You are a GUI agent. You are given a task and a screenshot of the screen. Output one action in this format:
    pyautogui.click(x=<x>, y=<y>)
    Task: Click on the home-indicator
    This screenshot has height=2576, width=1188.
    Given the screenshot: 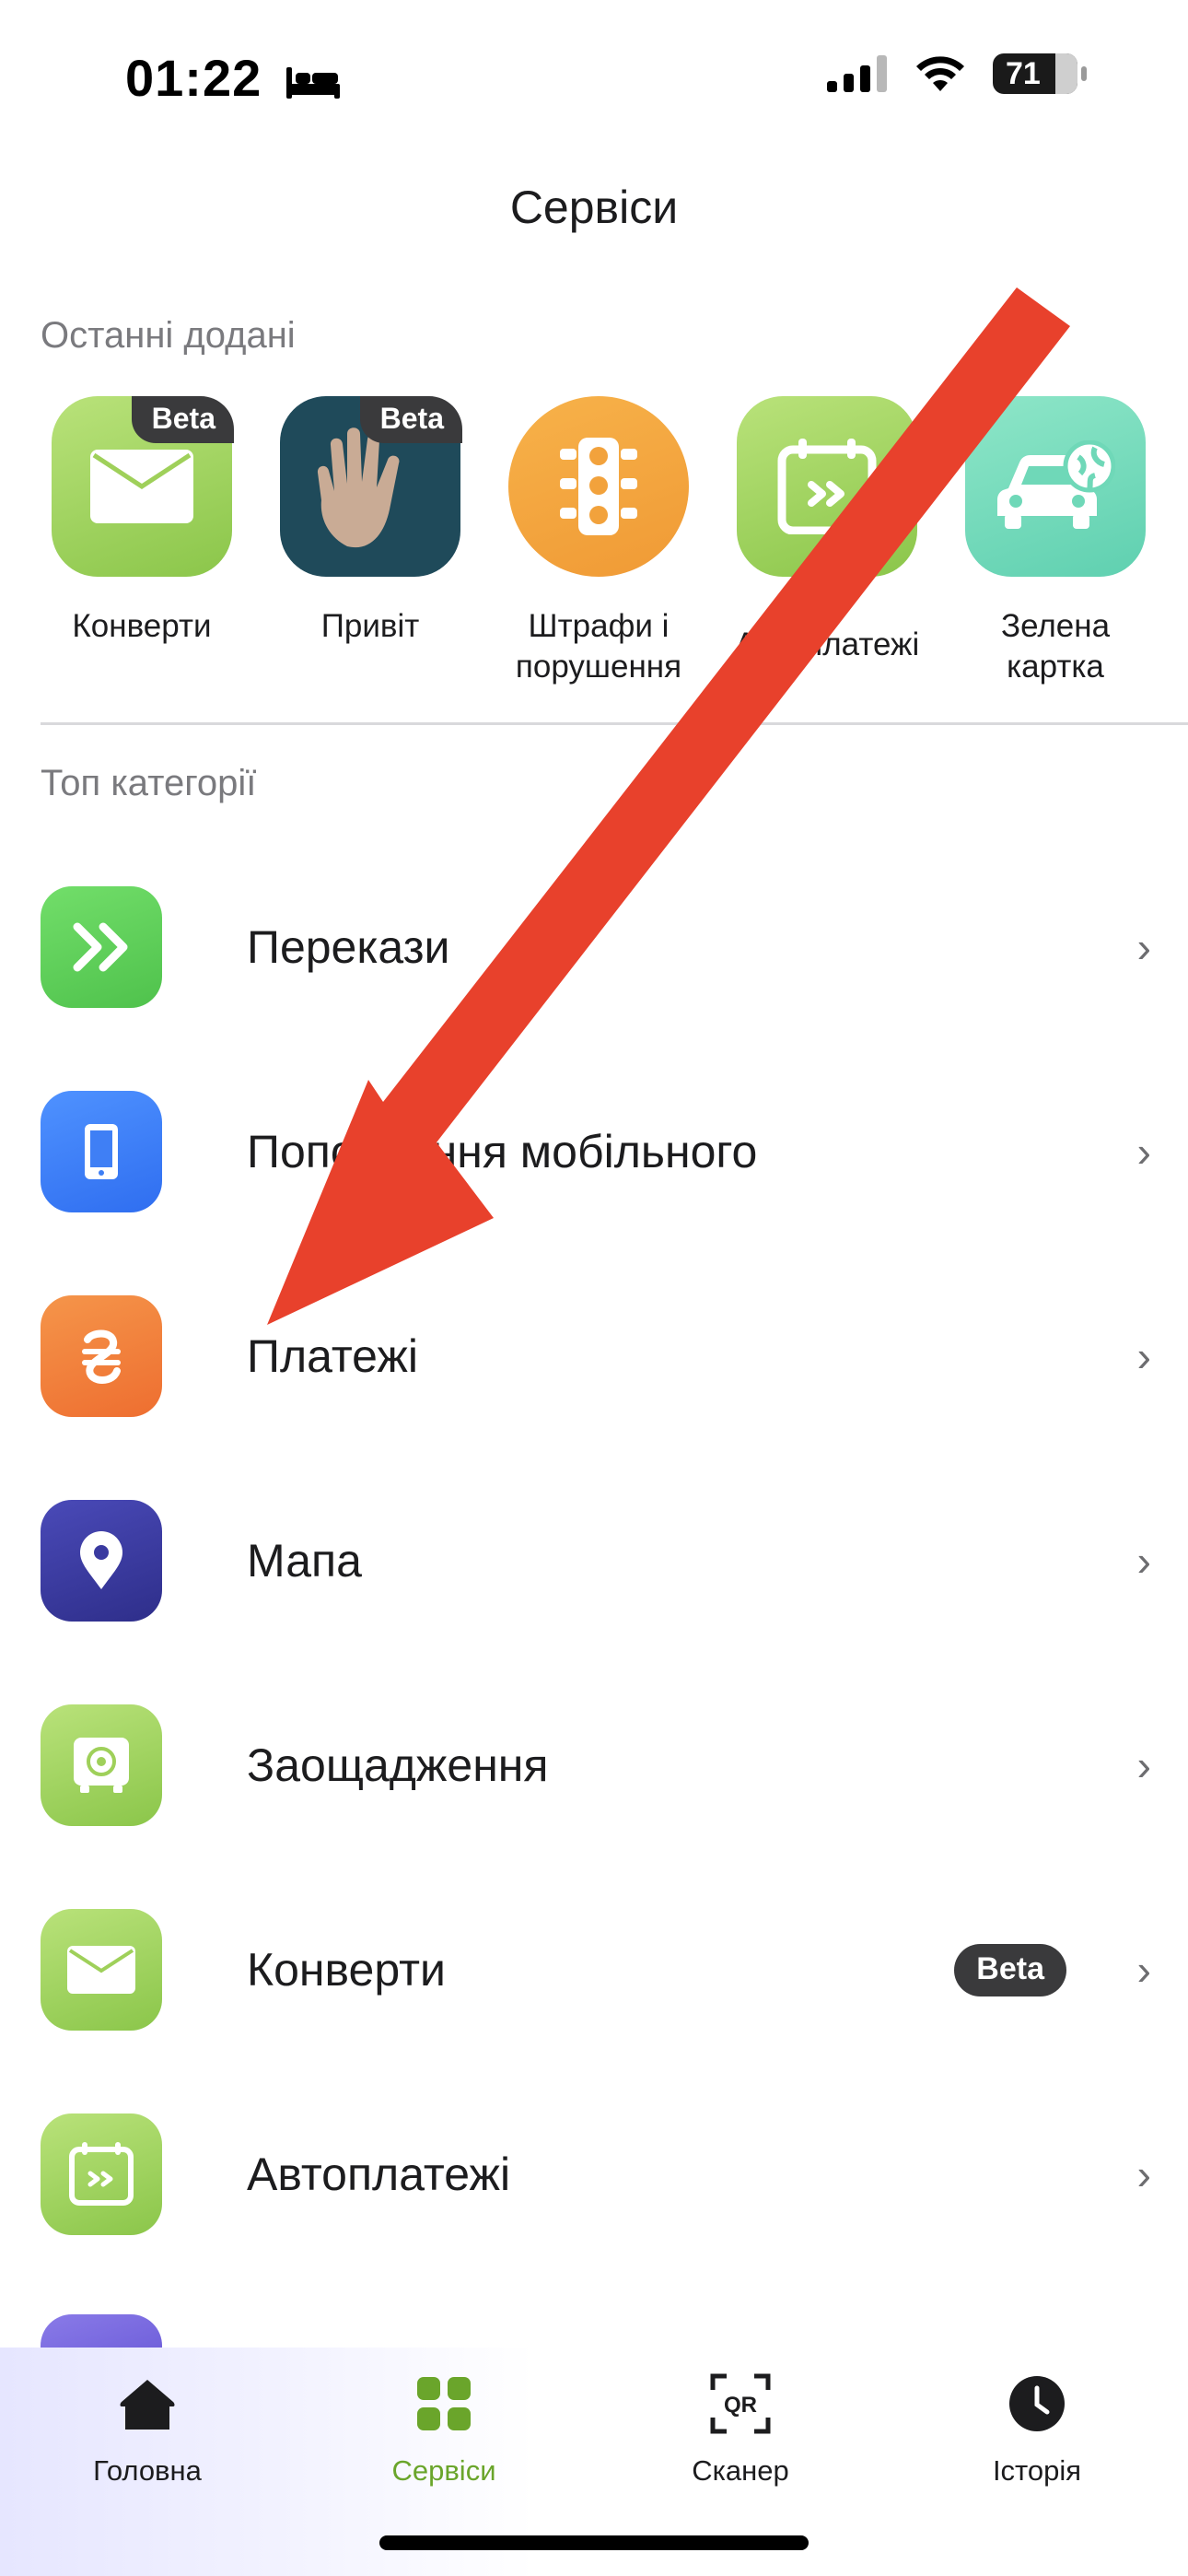 What is the action you would take?
    pyautogui.click(x=594, y=2542)
    